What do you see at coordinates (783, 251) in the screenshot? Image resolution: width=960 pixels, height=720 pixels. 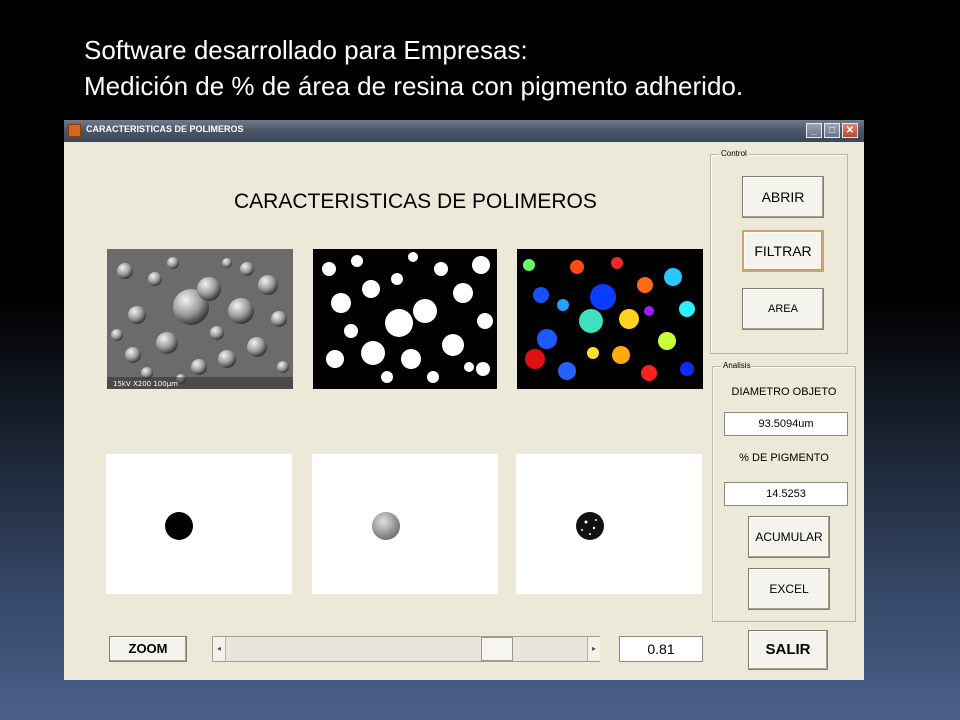 I see `filtrar-button: FILTRAR` at bounding box center [783, 251].